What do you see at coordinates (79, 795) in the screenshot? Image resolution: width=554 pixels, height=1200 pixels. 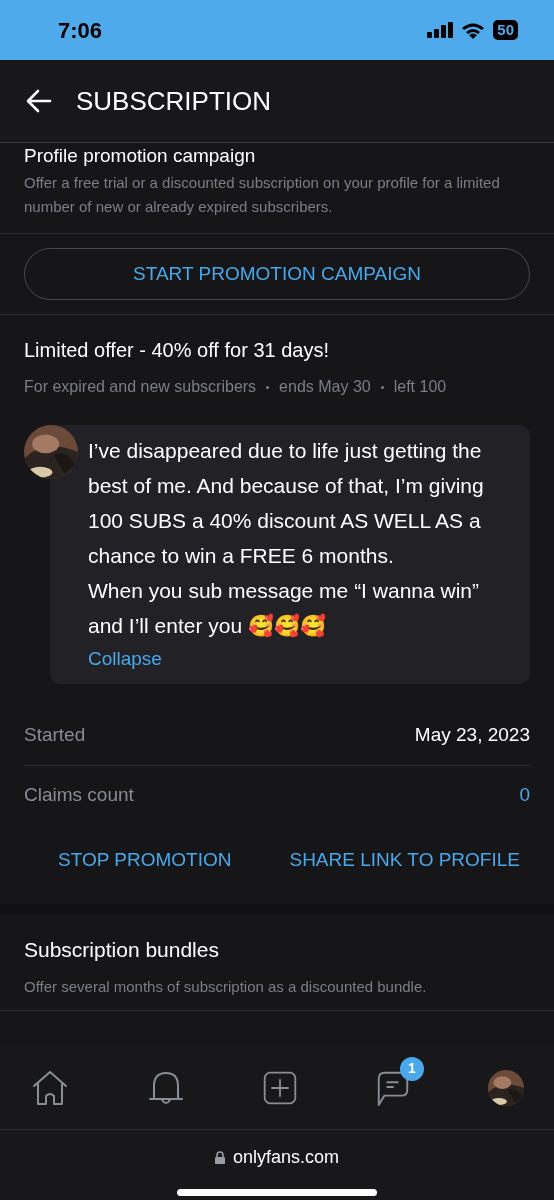 I see `detail-label: Claims count` at bounding box center [79, 795].